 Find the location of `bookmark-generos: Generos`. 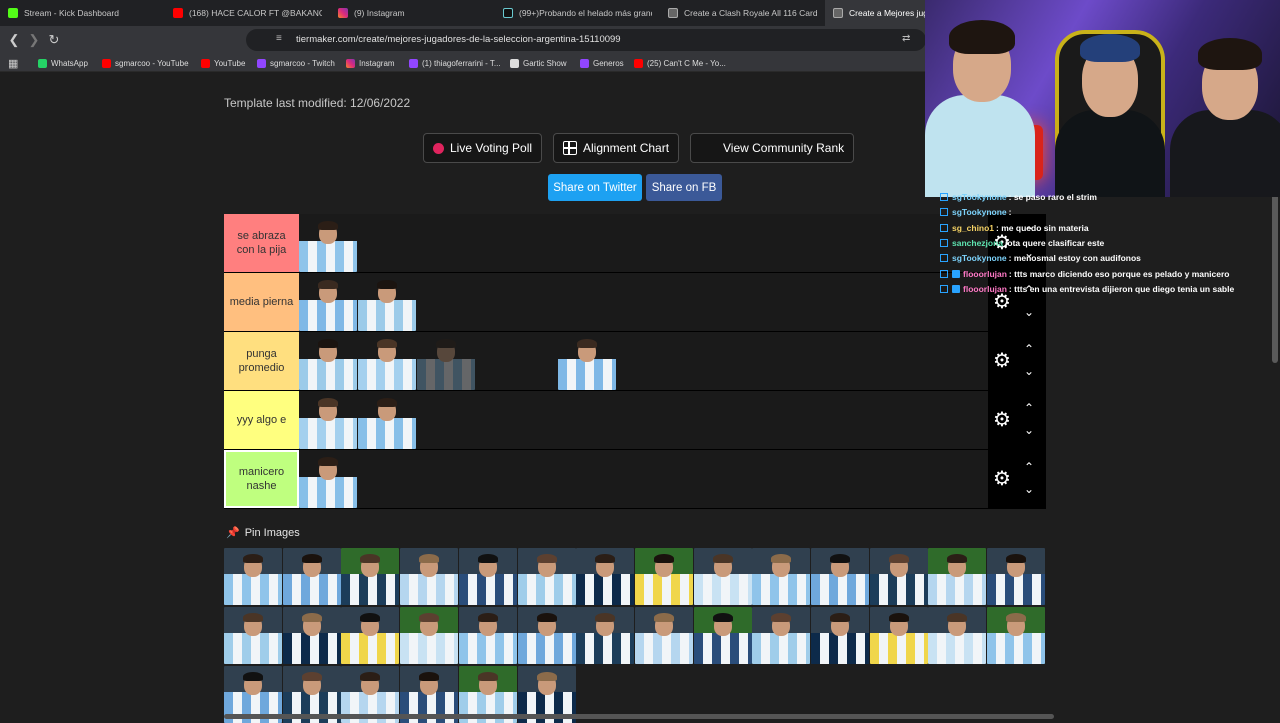

bookmark-generos: Generos is located at coordinates (602, 63).